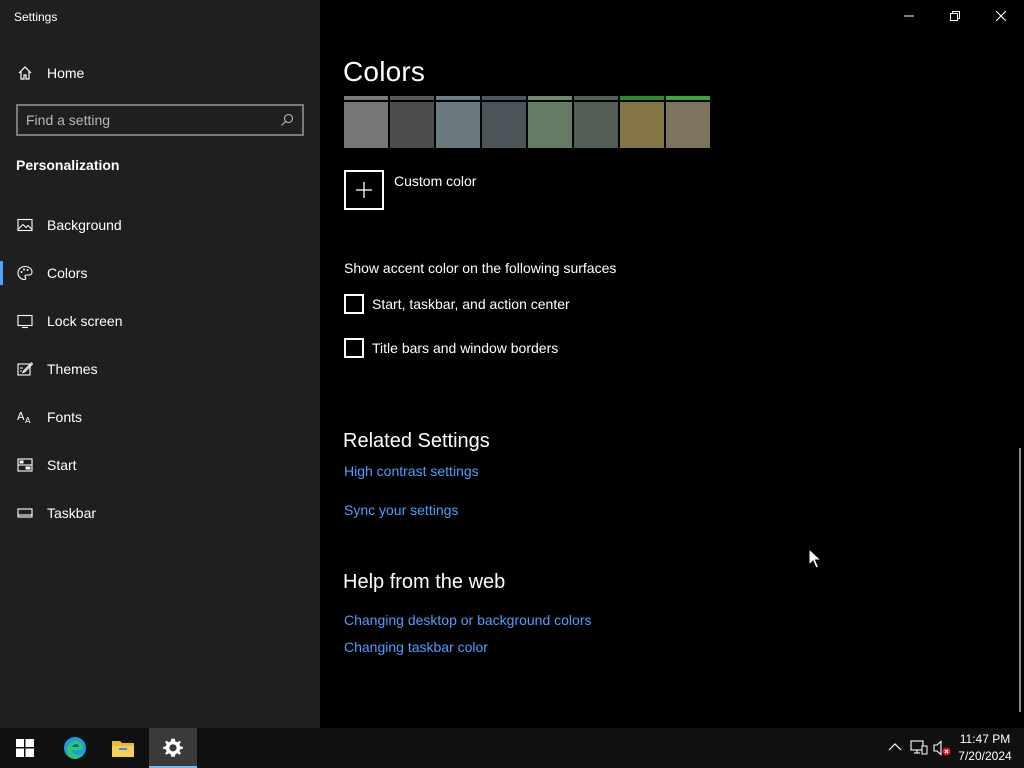 This screenshot has width=1024, height=768. I want to click on clock-date: 7/20/2024, so click(985, 756).